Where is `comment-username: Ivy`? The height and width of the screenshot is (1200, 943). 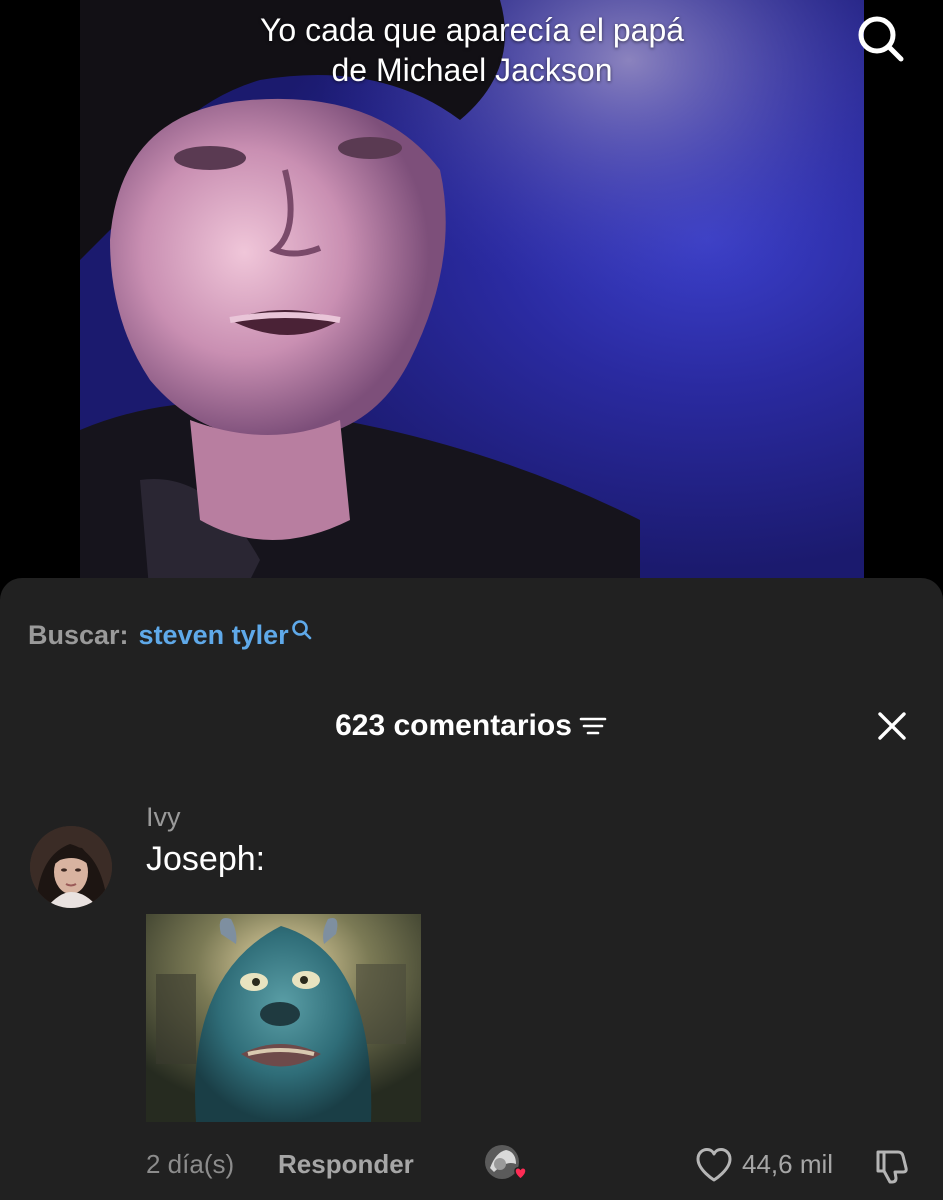
comment-username: Ivy is located at coordinates (163, 817).